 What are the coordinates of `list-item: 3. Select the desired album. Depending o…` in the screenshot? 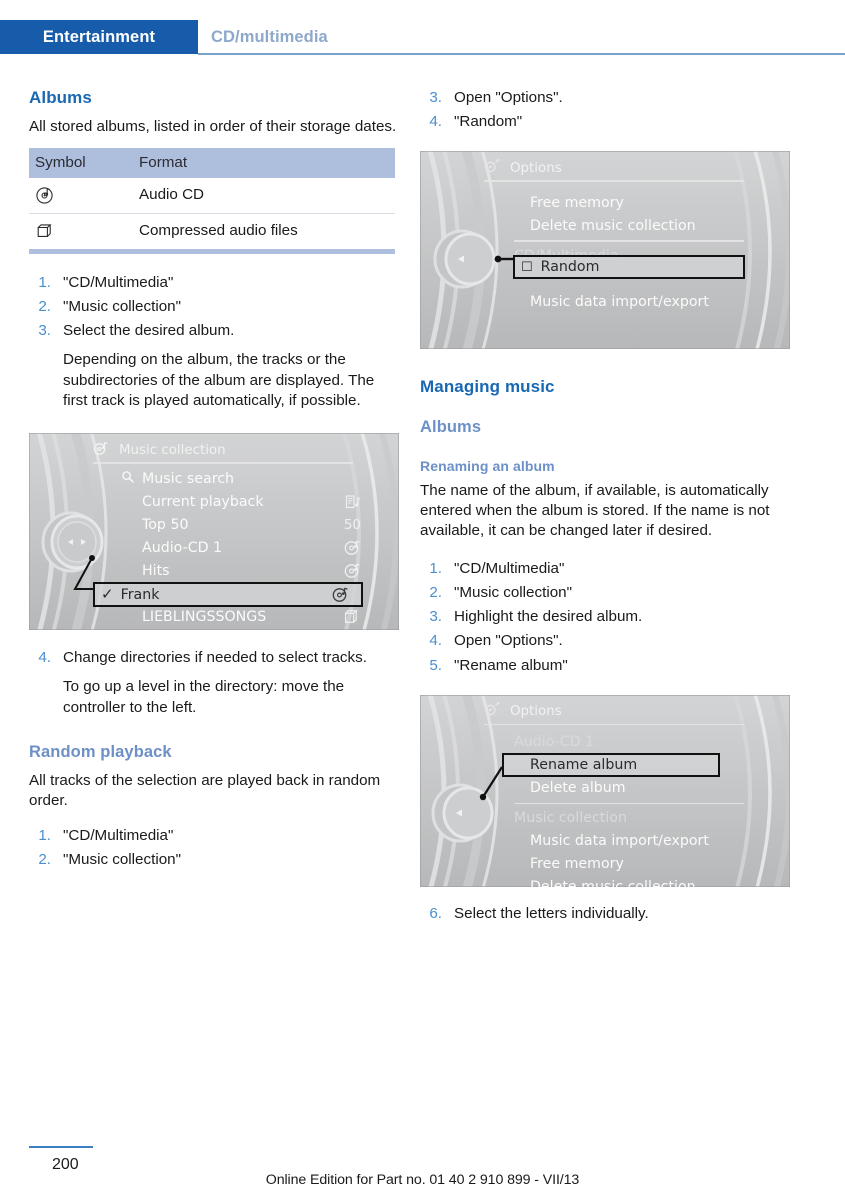 It's located at (214, 366).